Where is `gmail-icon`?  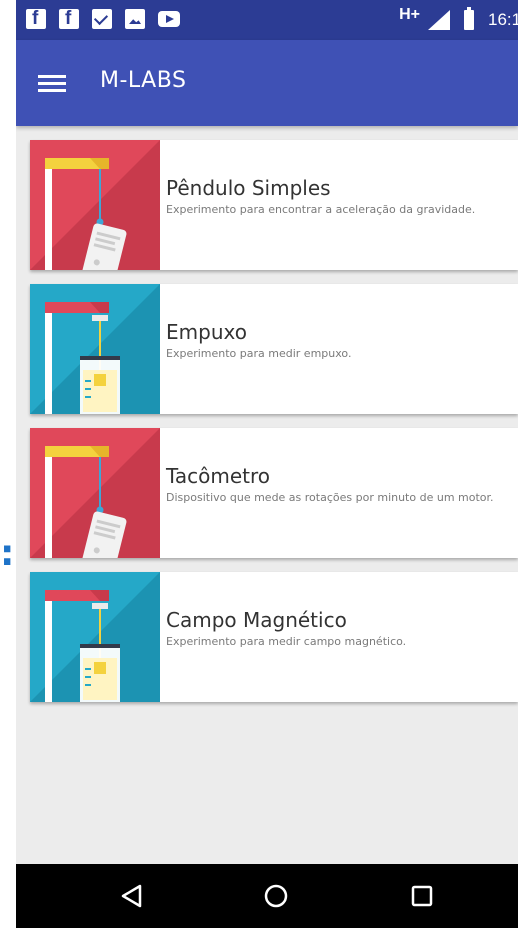 gmail-icon is located at coordinates (102, 19).